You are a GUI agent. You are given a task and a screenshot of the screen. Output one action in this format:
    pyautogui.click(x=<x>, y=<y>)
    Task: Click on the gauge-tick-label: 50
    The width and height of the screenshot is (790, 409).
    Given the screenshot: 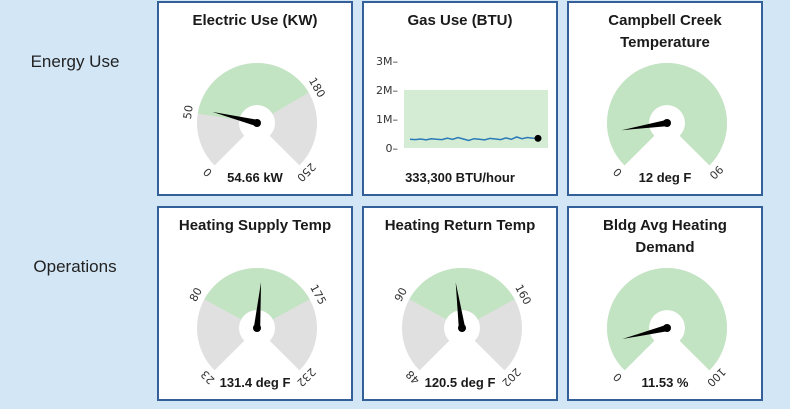 What is the action you would take?
    pyautogui.click(x=188, y=112)
    